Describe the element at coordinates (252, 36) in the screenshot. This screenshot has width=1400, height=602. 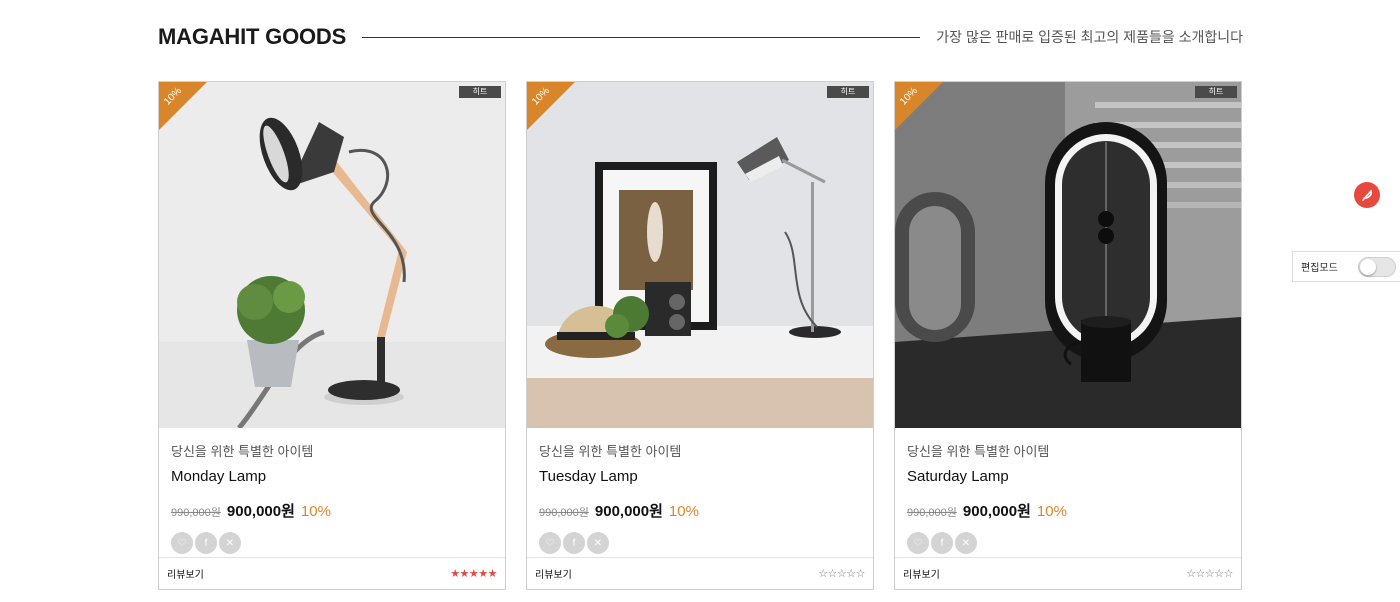
I see `section-title: MAGAHIT GOODS` at that location.